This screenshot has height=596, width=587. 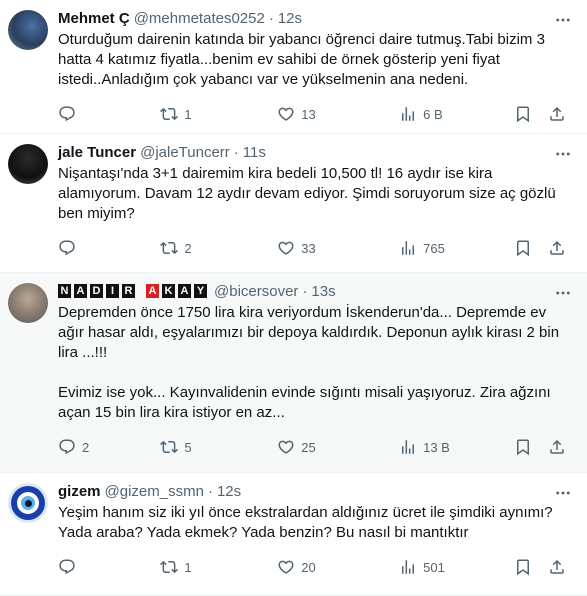 I want to click on like-count: 13, so click(x=308, y=114).